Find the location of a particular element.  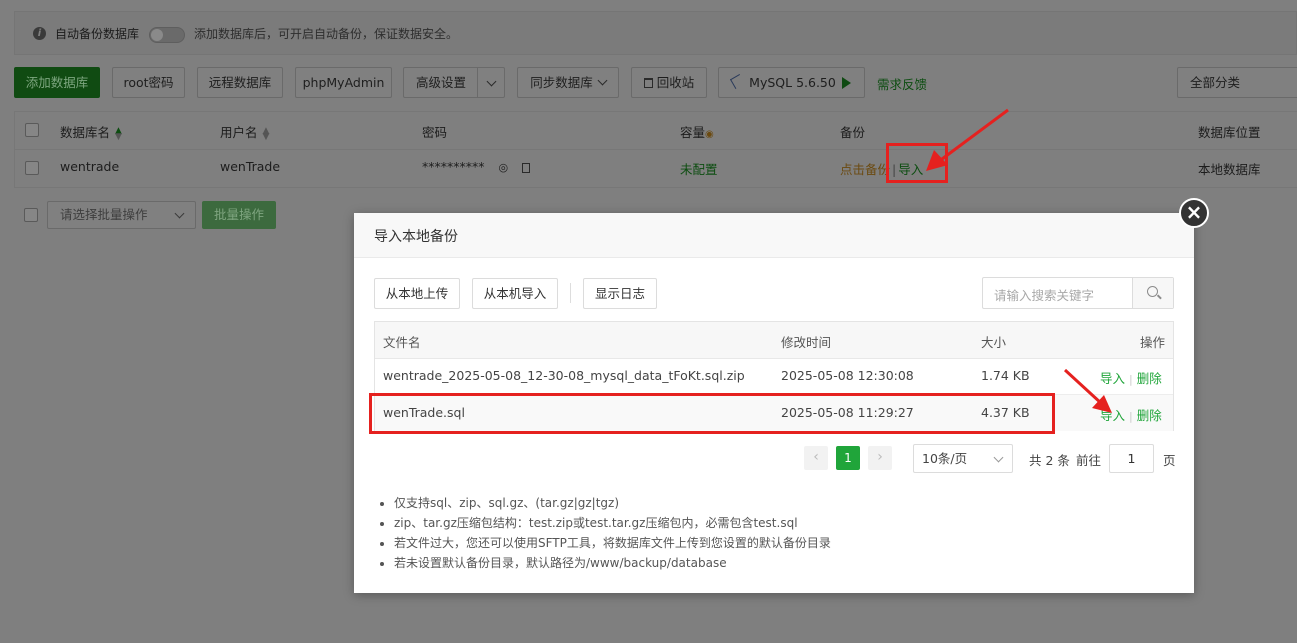

annotation-arrows is located at coordinates (1019, 260).